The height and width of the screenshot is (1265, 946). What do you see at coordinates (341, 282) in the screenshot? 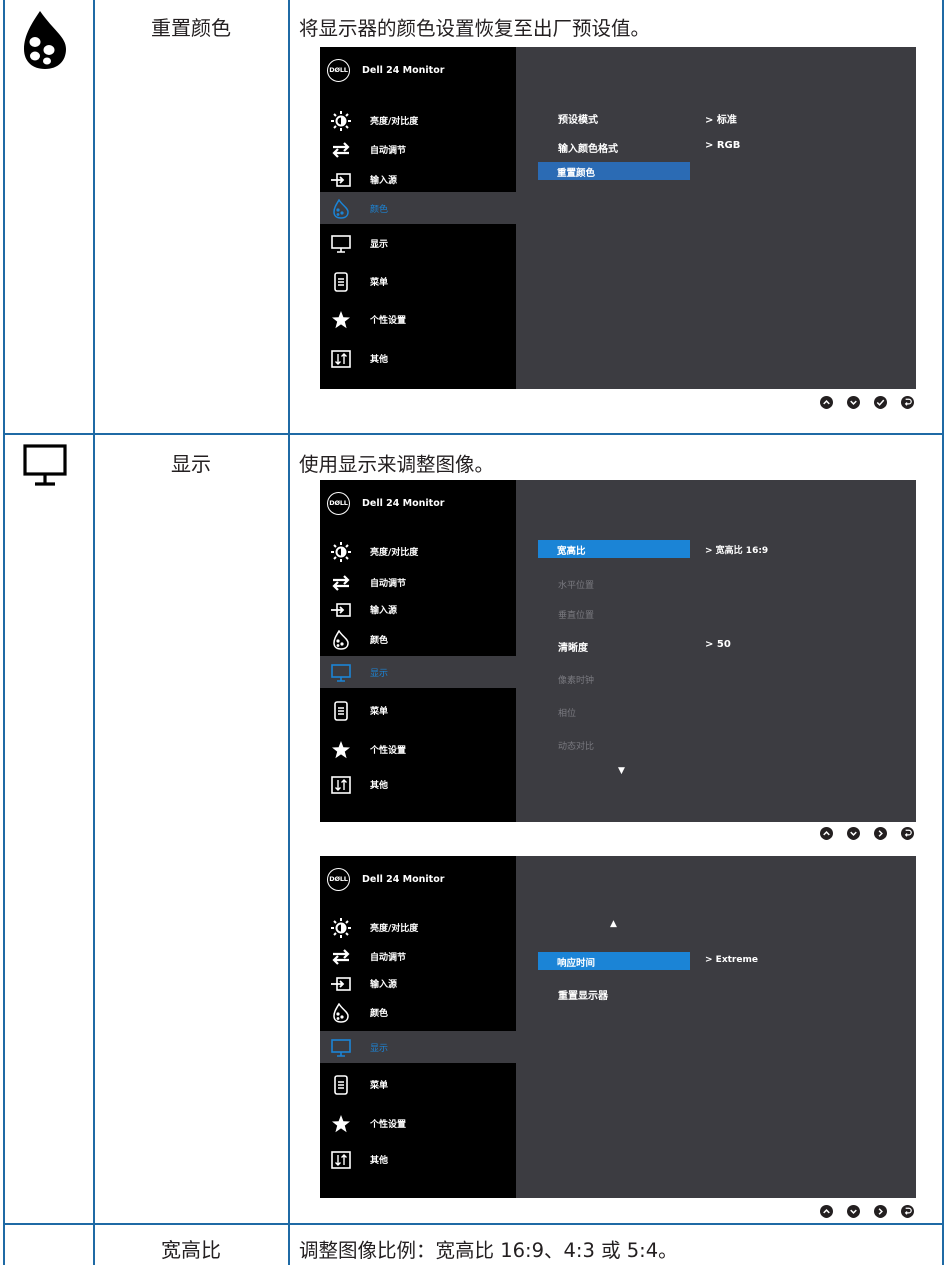
I see `menu-icon` at bounding box center [341, 282].